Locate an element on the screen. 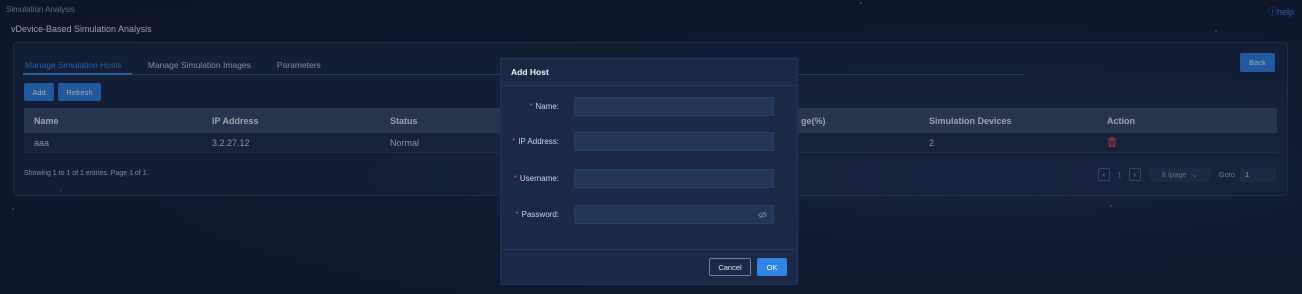 This screenshot has width=1302, height=294. name-input is located at coordinates (674, 106).